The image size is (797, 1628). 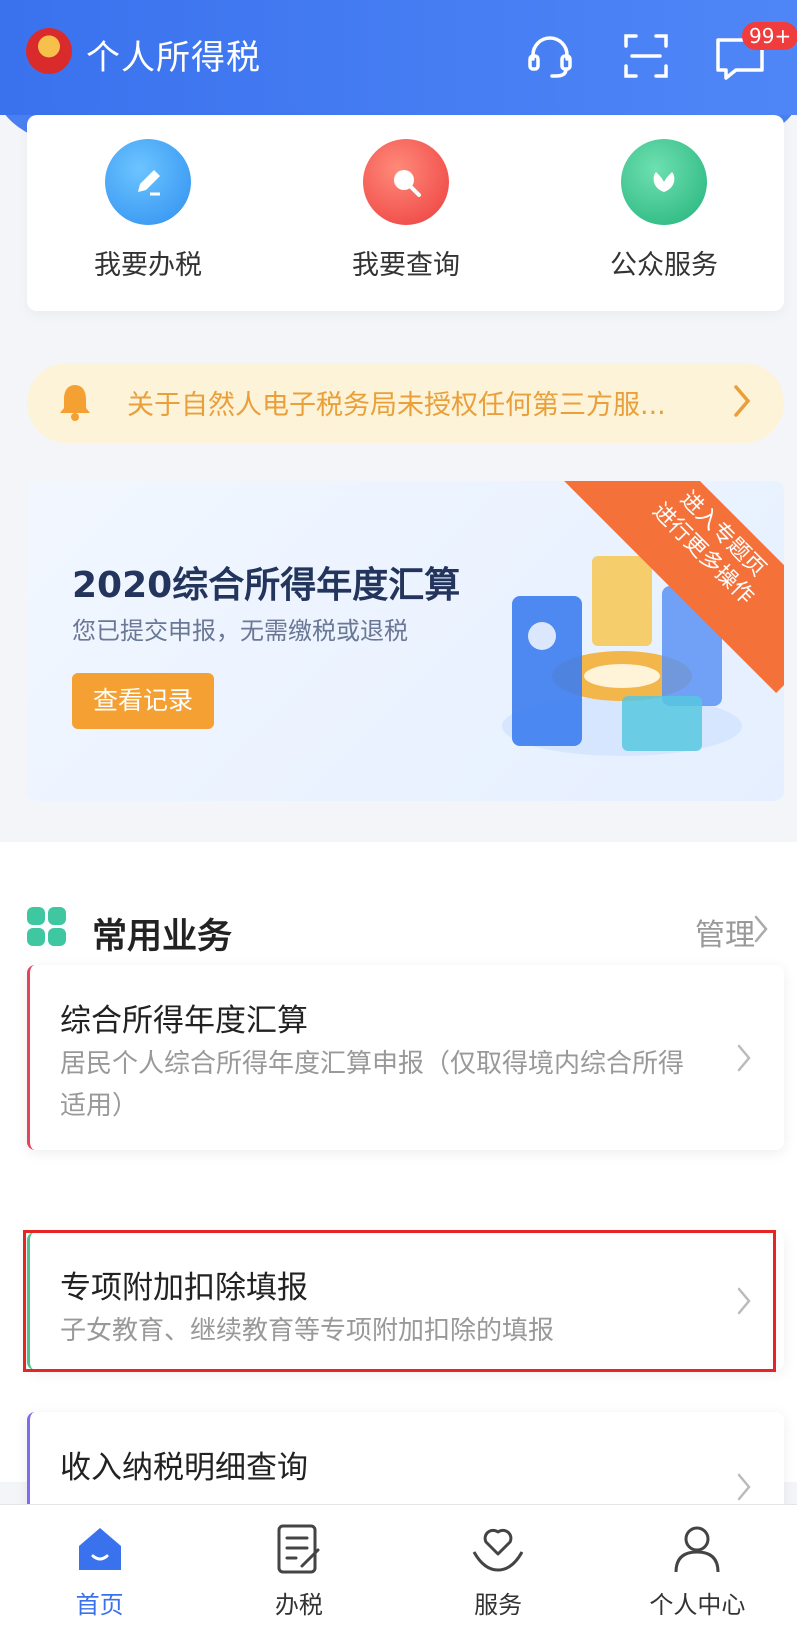 What do you see at coordinates (49, 51) in the screenshot?
I see `tax-emblem-icon` at bounding box center [49, 51].